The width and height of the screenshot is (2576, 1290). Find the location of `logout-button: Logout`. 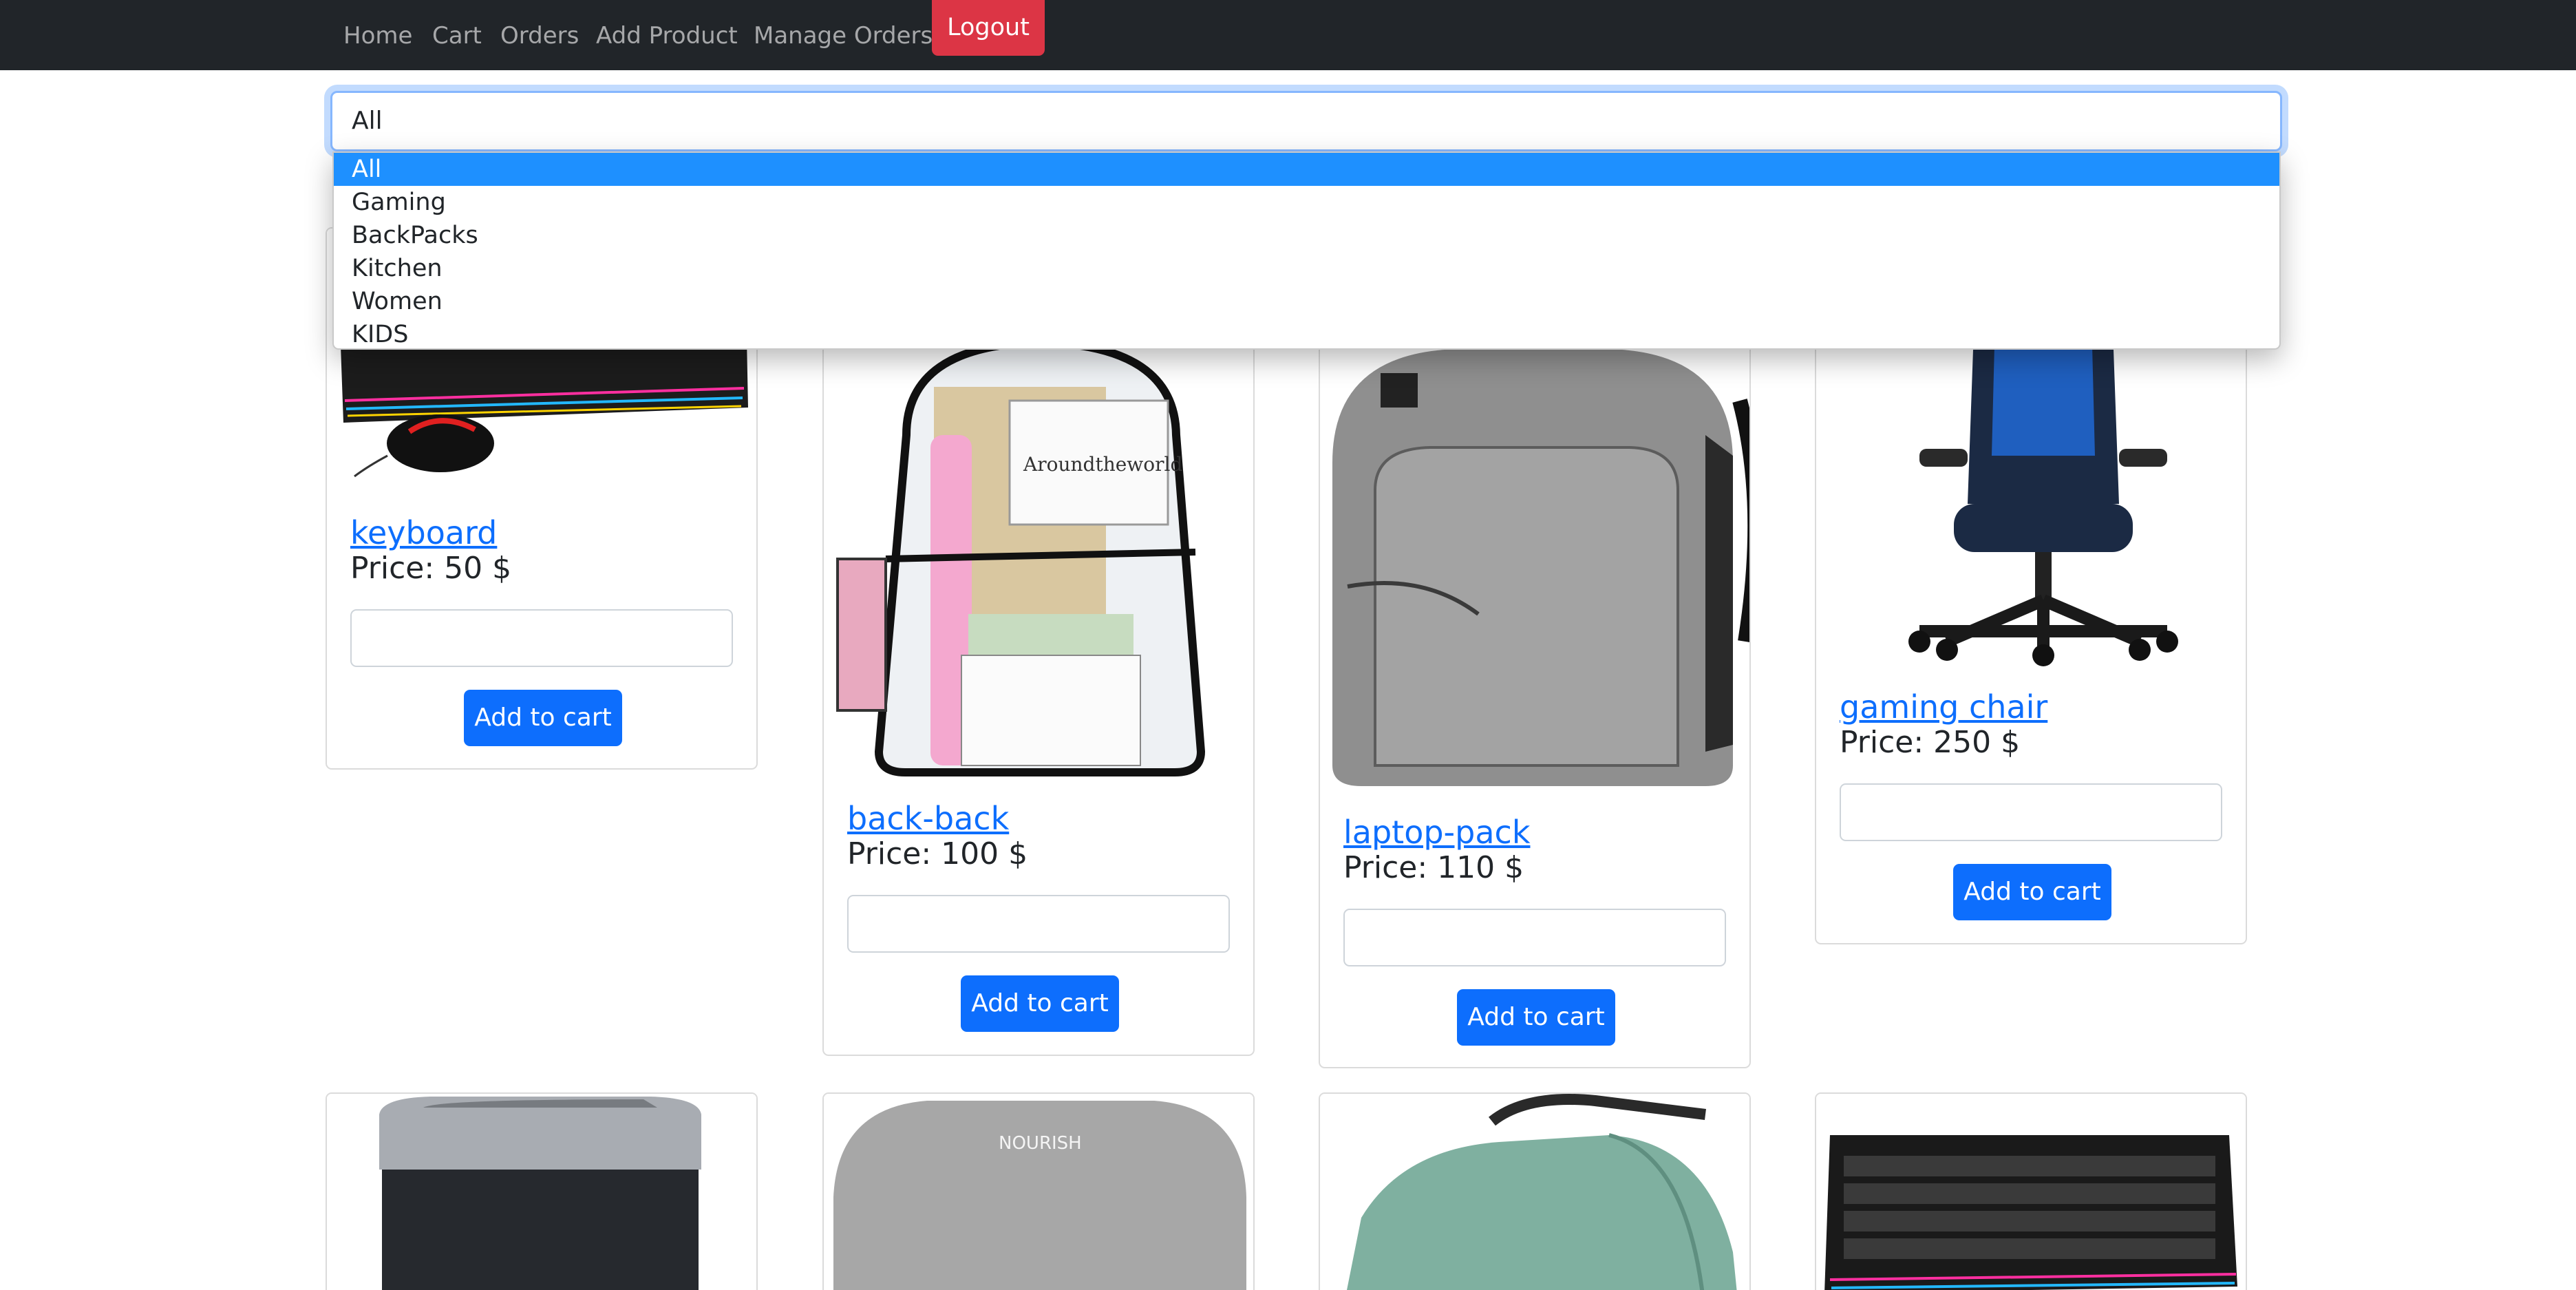

logout-button: Logout is located at coordinates (988, 28).